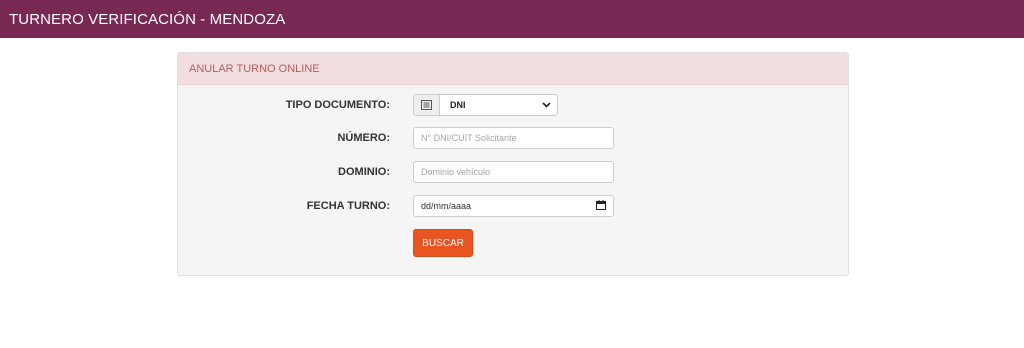 This screenshot has width=1024, height=348. Describe the element at coordinates (546, 105) in the screenshot. I see `chevron-down-icon` at that location.